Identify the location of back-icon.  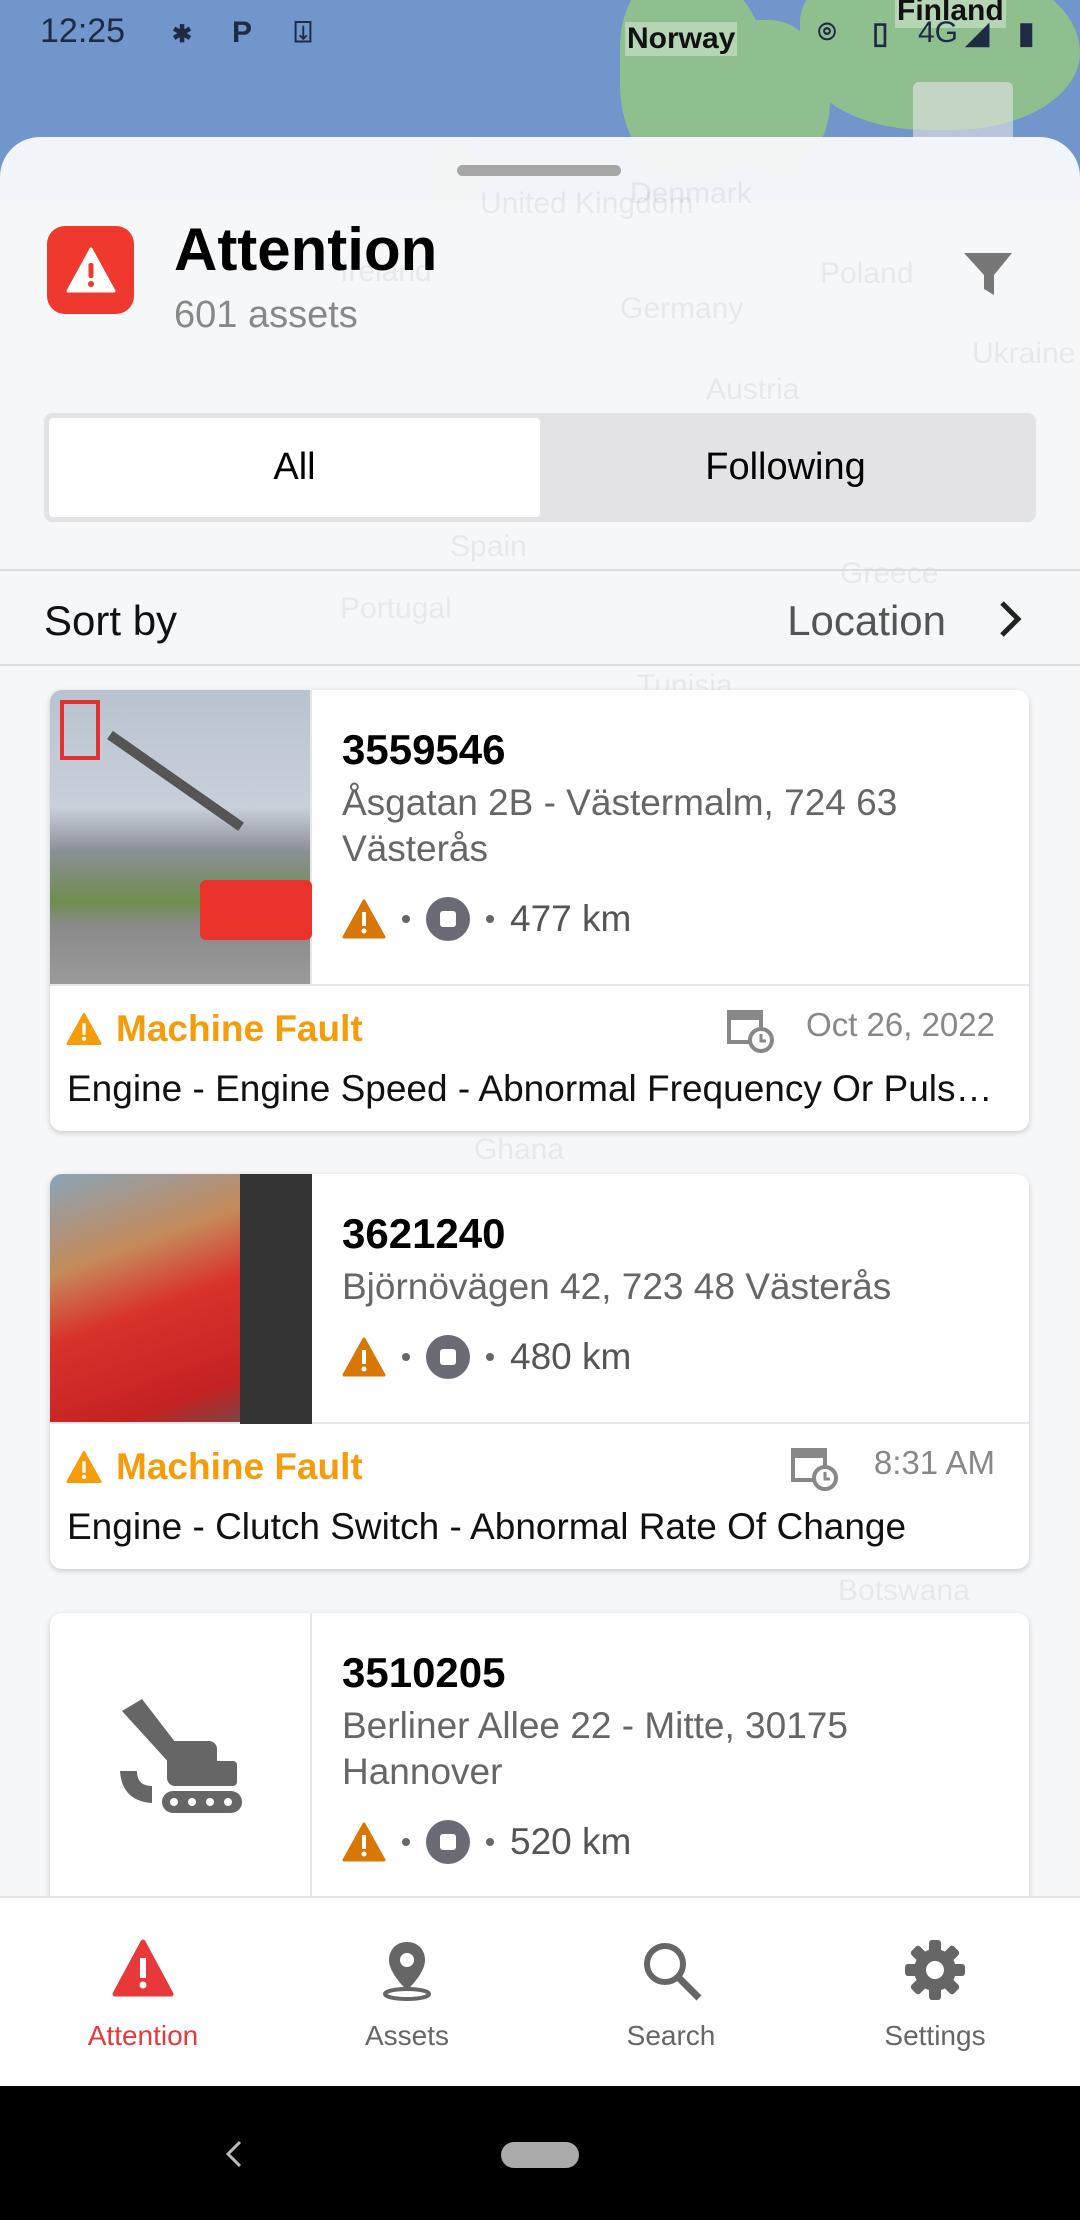
(234, 2154).